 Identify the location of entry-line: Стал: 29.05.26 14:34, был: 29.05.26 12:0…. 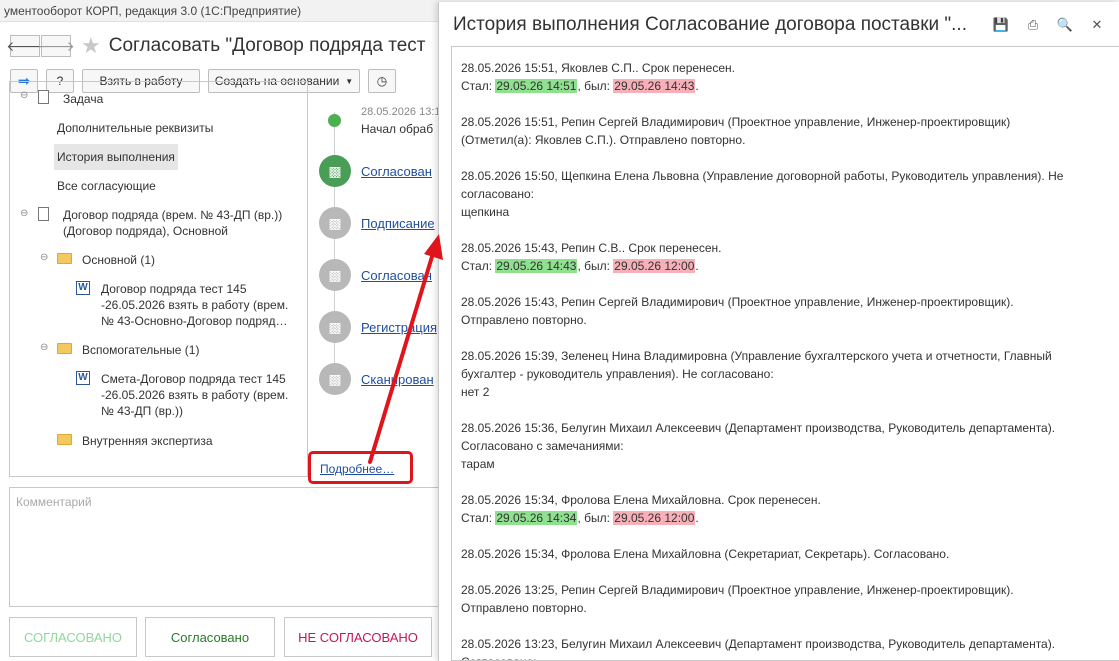
(788, 518).